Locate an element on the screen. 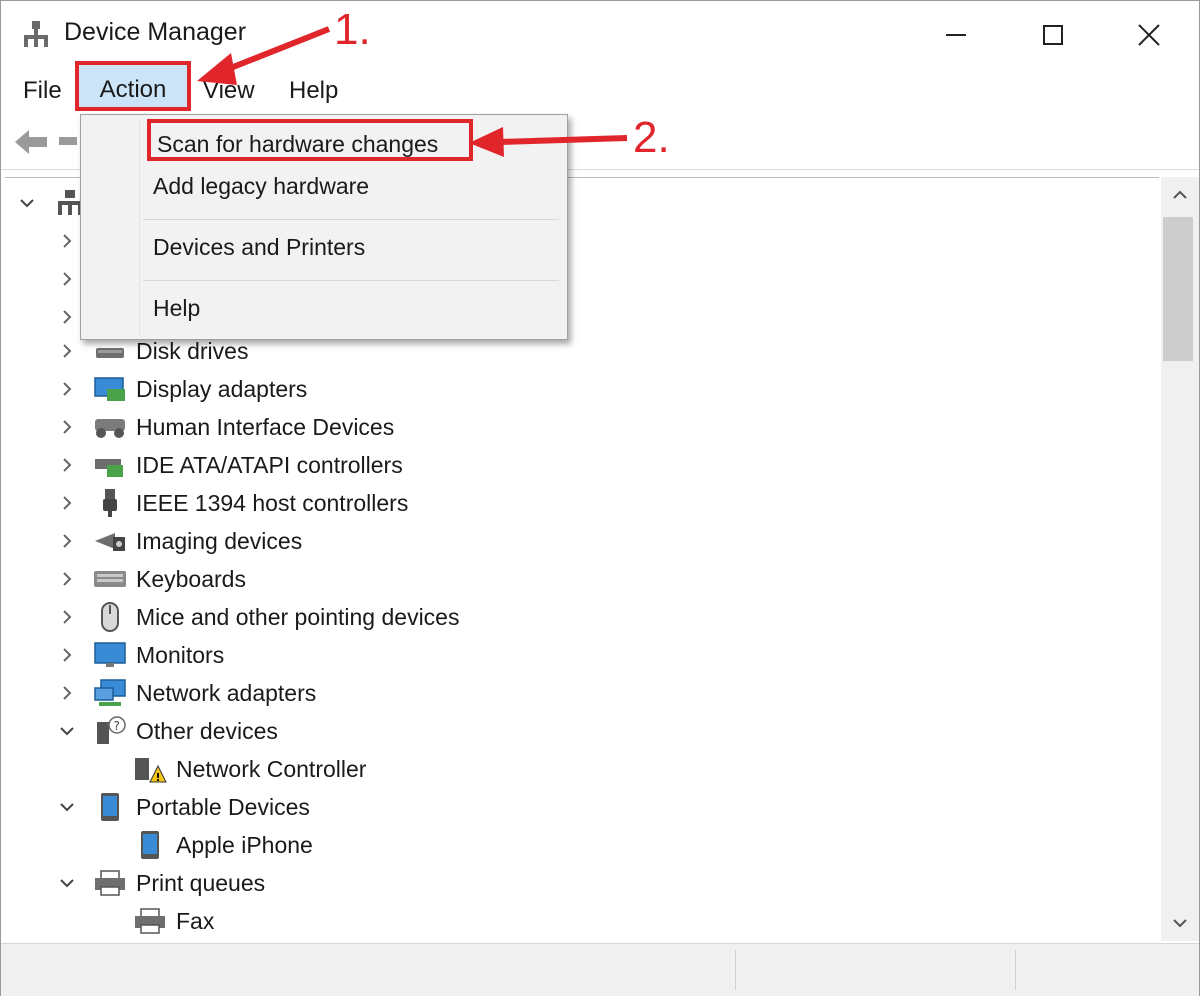 Image resolution: width=1200 pixels, height=997 pixels. portable-device-icon is located at coordinates (110, 807).